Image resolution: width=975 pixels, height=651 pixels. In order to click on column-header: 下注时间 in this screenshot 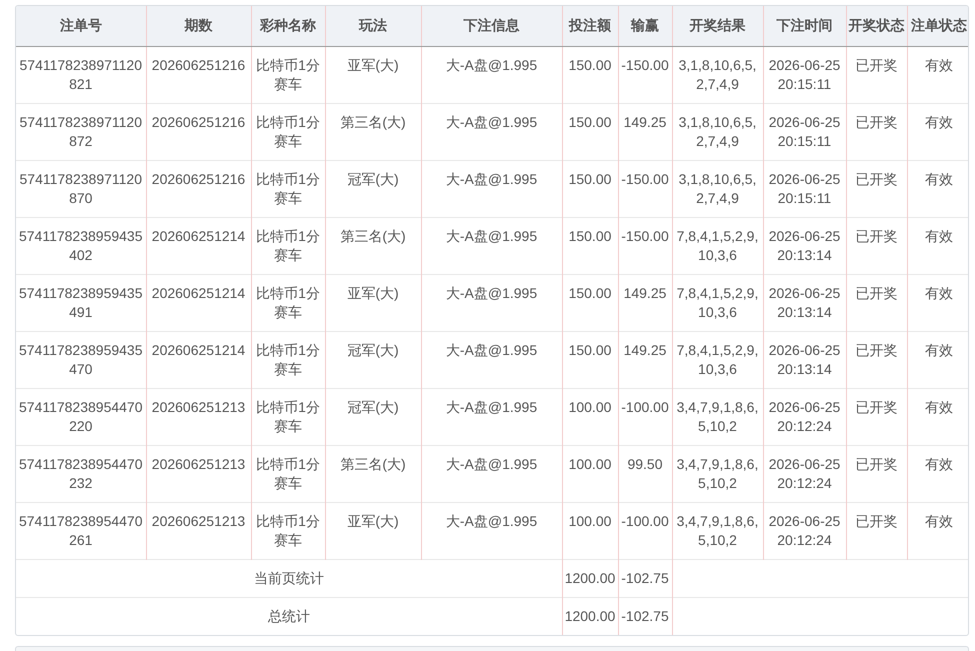, I will do `click(804, 26)`.